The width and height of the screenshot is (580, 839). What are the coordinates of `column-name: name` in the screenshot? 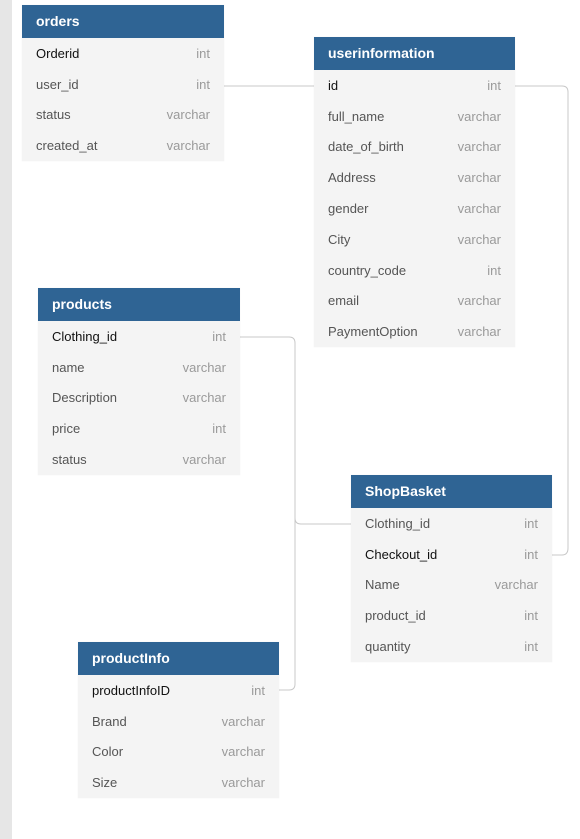 It's located at (68, 367).